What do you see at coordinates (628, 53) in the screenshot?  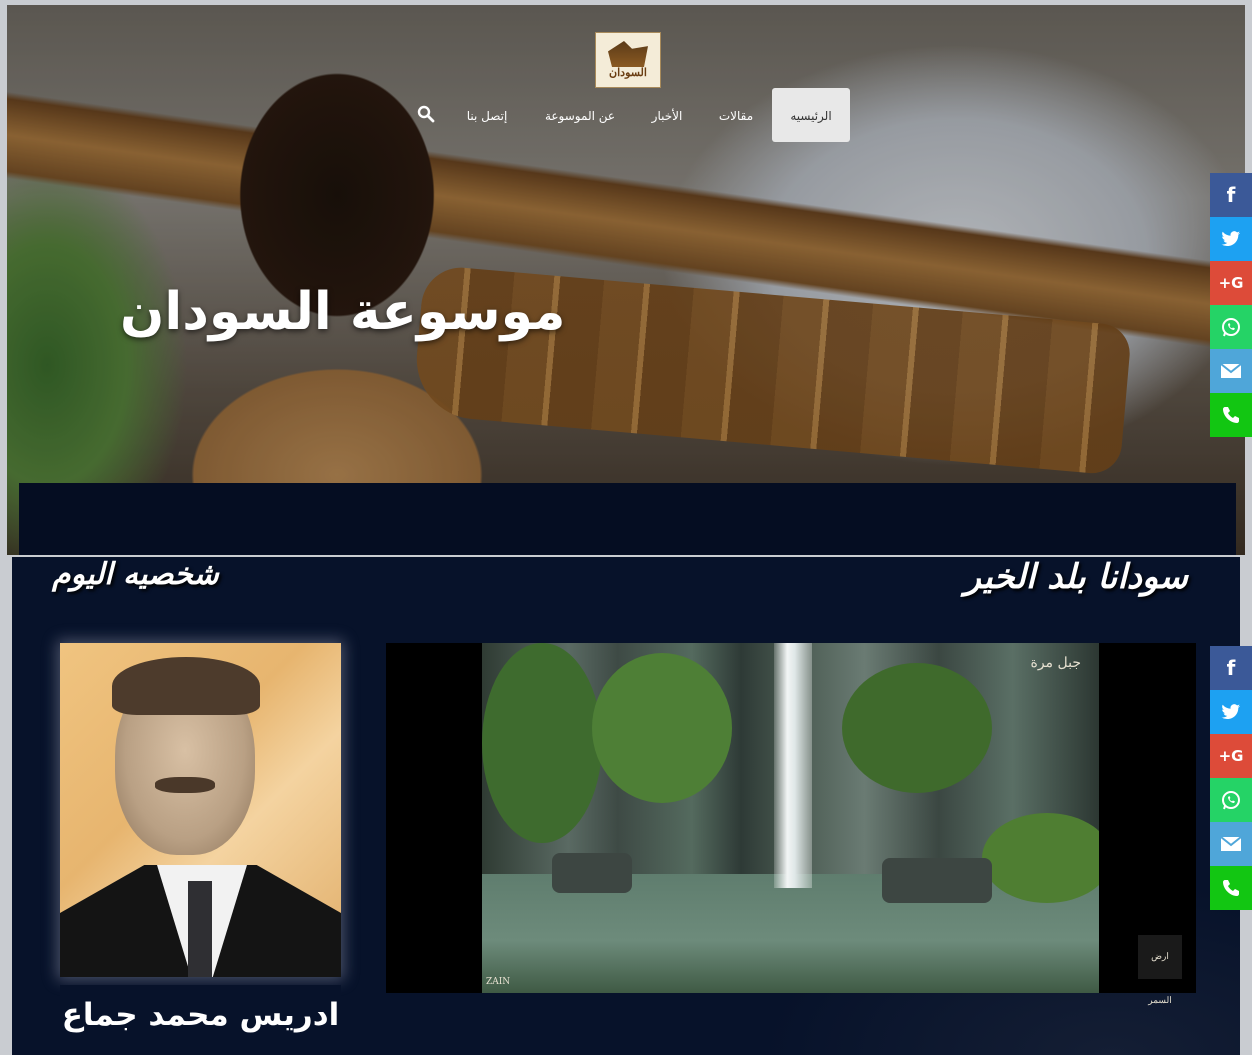 I see `logo-map-icon` at bounding box center [628, 53].